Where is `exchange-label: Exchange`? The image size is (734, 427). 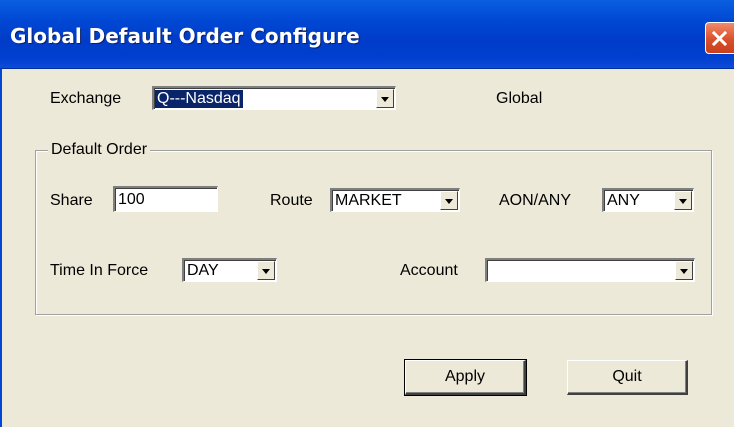
exchange-label: Exchange is located at coordinates (86, 98).